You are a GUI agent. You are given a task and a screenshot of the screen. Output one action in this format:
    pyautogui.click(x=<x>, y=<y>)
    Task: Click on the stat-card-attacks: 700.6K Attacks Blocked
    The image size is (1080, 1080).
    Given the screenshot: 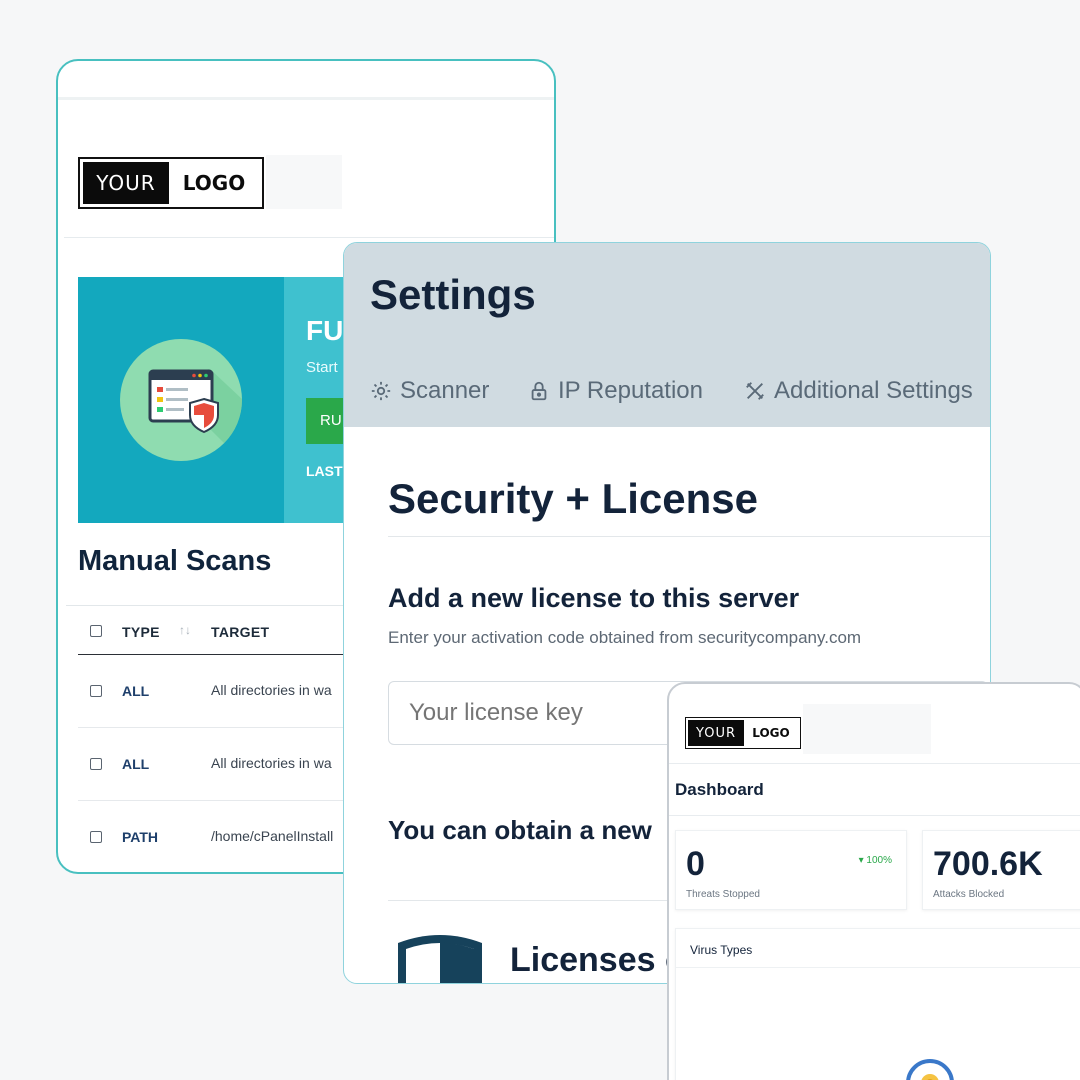 What is the action you would take?
    pyautogui.click(x=1001, y=870)
    